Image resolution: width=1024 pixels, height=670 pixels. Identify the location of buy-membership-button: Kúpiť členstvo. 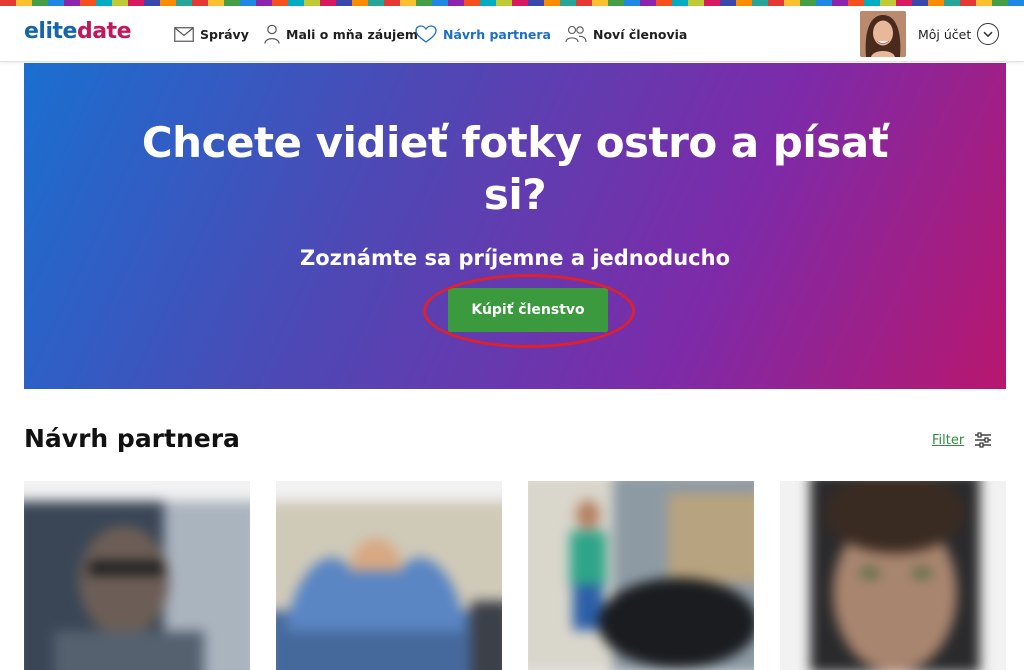
(528, 310).